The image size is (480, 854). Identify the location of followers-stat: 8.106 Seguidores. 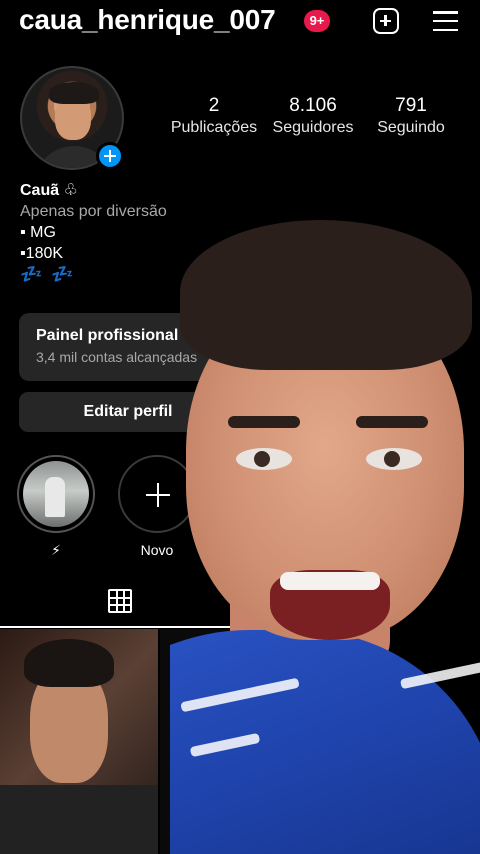
(313, 116).